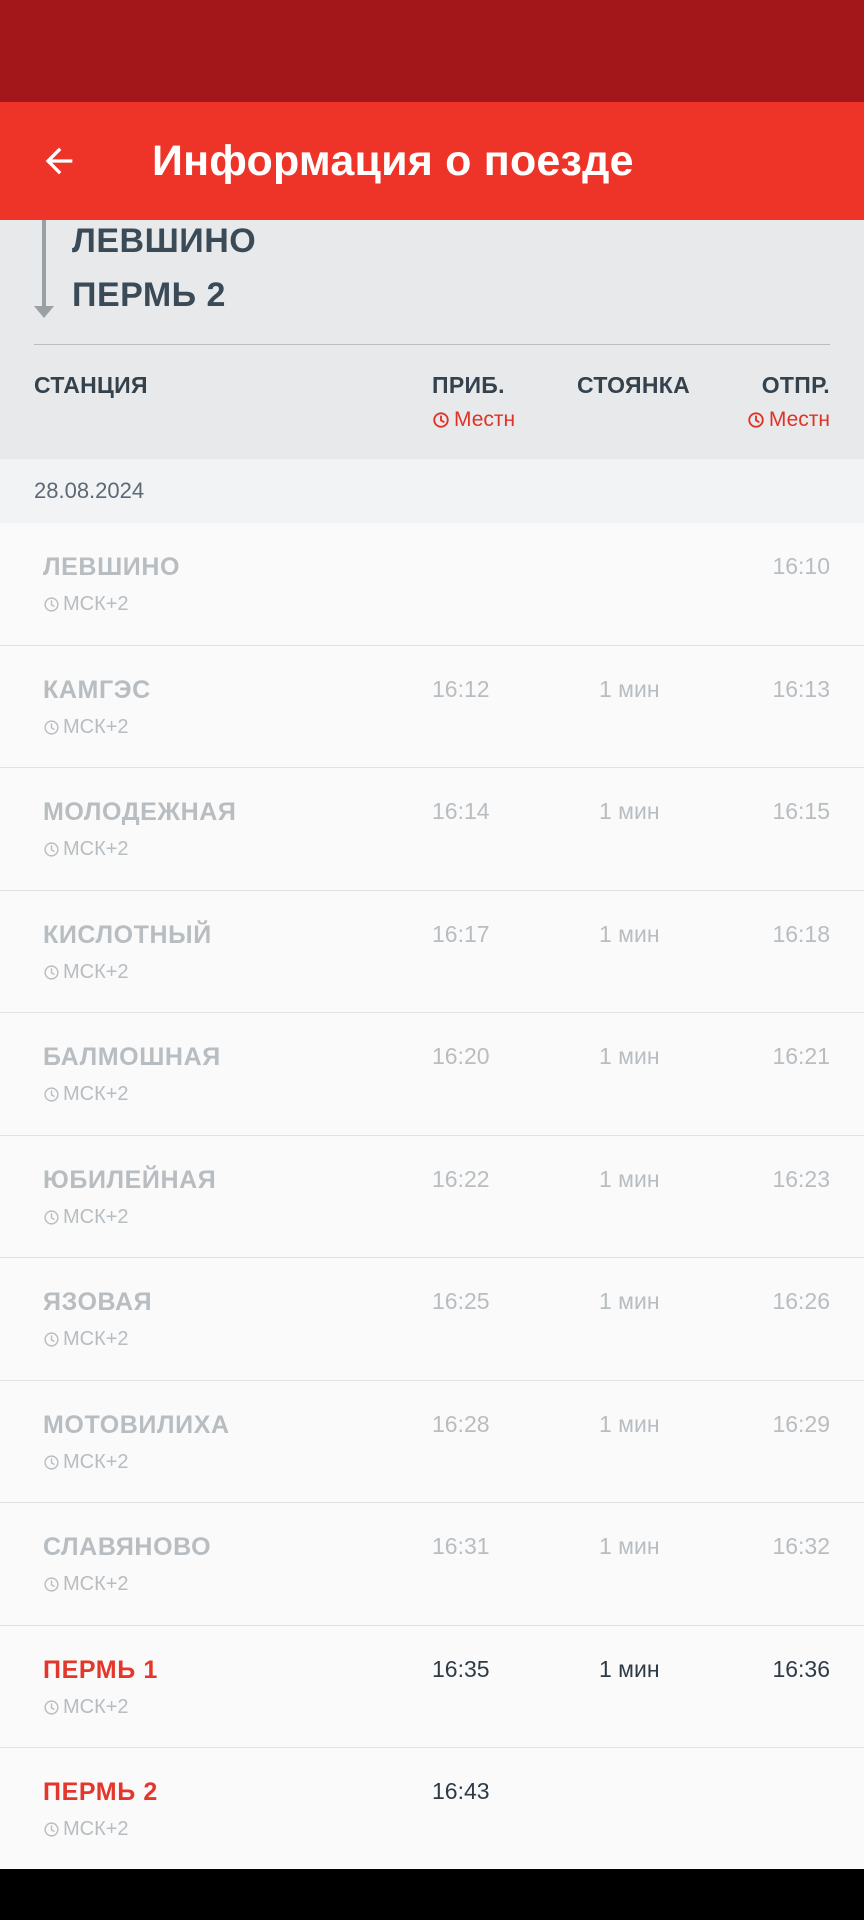 This screenshot has width=864, height=1920. Describe the element at coordinates (432, 1074) in the screenshot. I see `station-row: БАЛМОШНАЯ МСК+2 16:20 1 мин 16:21` at that location.